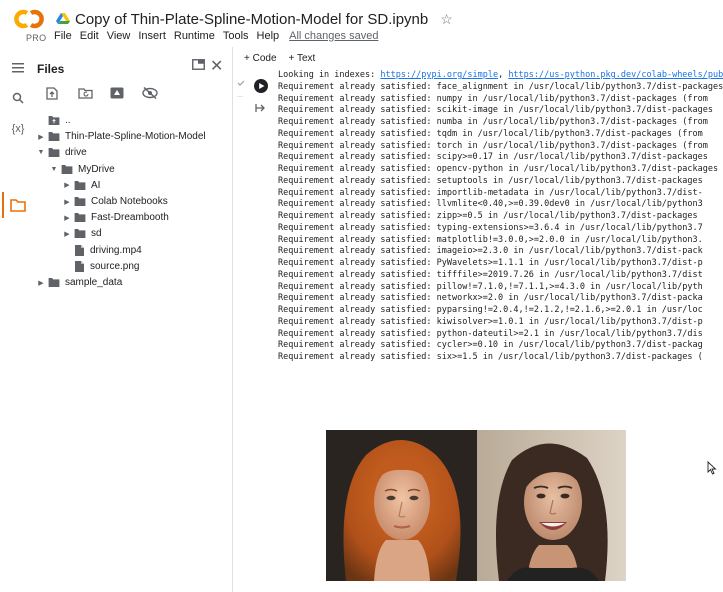 The height and width of the screenshot is (592, 723). I want to click on file-tree-item: source.png, so click(100, 266).